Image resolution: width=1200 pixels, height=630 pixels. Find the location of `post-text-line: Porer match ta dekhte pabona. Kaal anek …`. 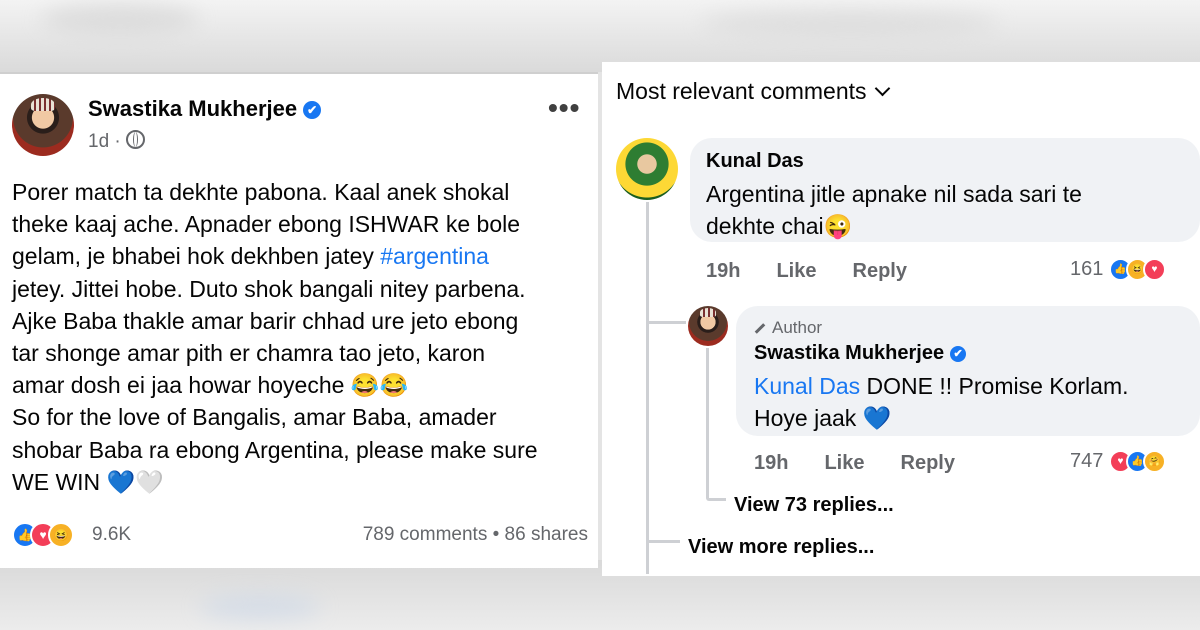

post-text-line: Porer match ta dekhte pabona. Kaal anek … is located at coordinates (261, 192).